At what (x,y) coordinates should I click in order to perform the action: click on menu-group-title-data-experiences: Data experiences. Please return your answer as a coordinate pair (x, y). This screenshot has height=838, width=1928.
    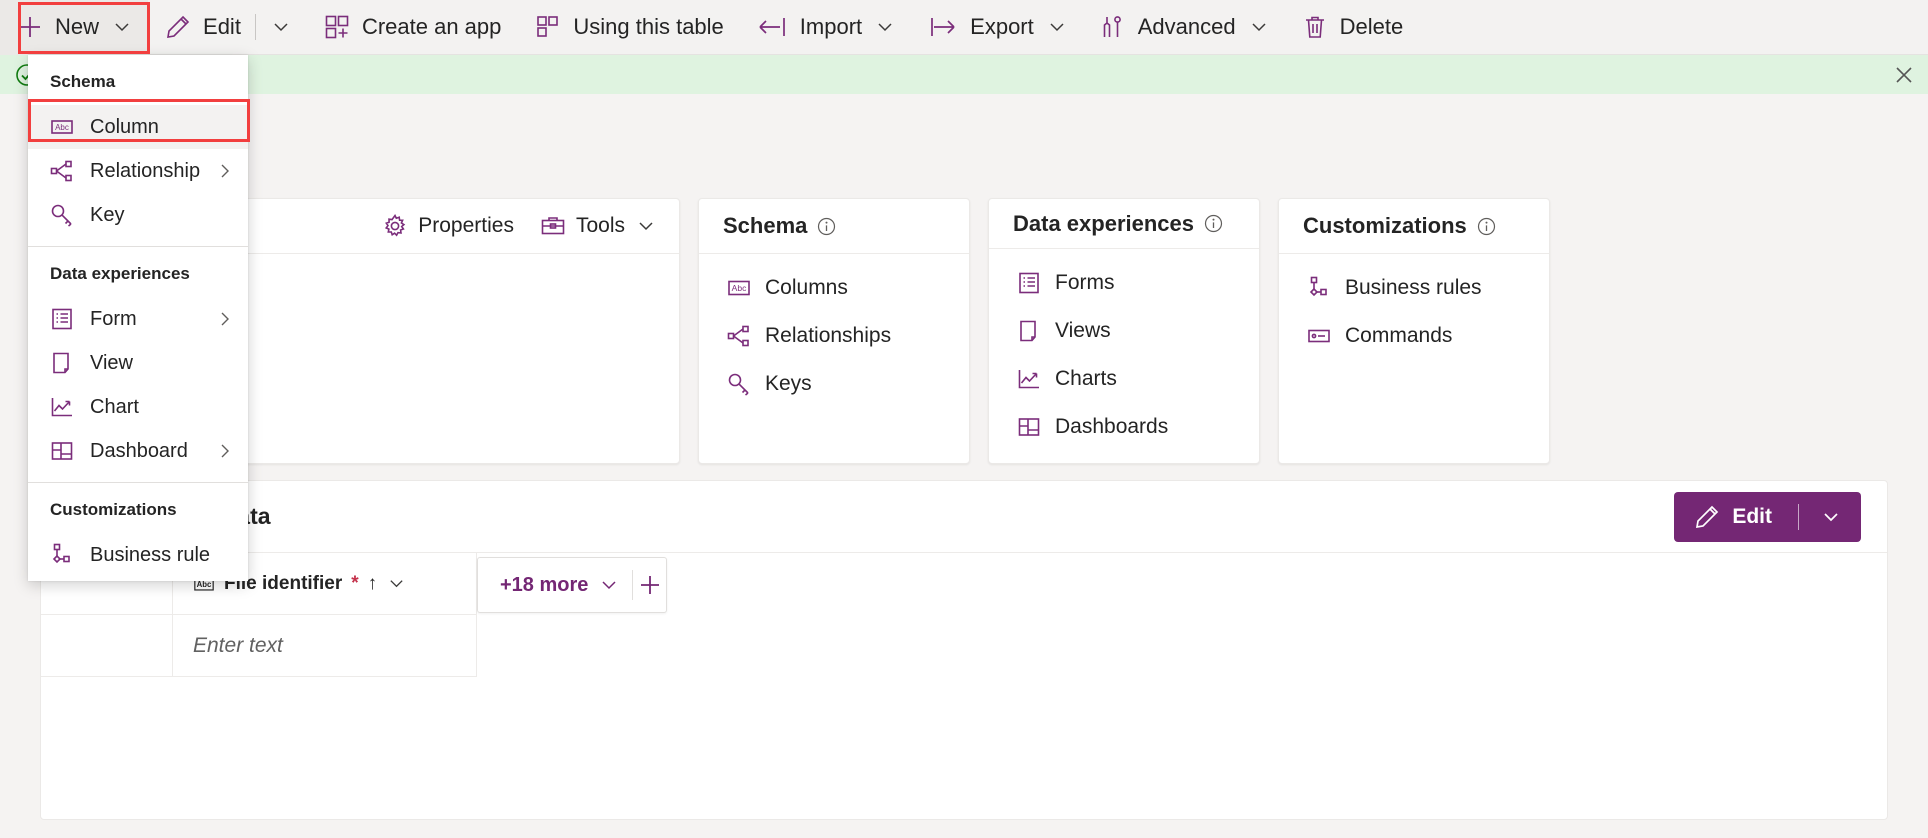
    Looking at the image, I should click on (120, 273).